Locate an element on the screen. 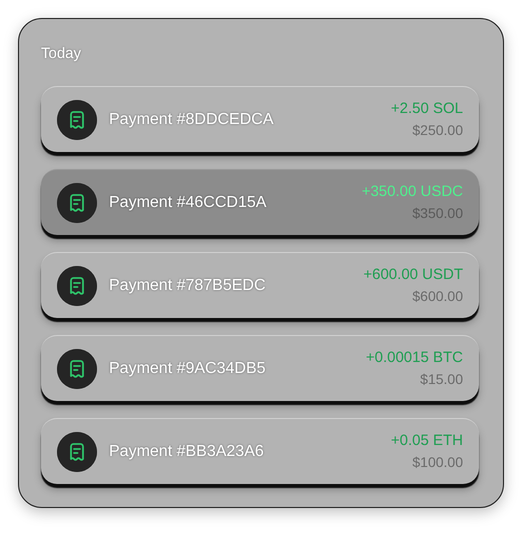 The height and width of the screenshot is (535, 530). crypto-amount: +0.05 ETH is located at coordinates (426, 440).